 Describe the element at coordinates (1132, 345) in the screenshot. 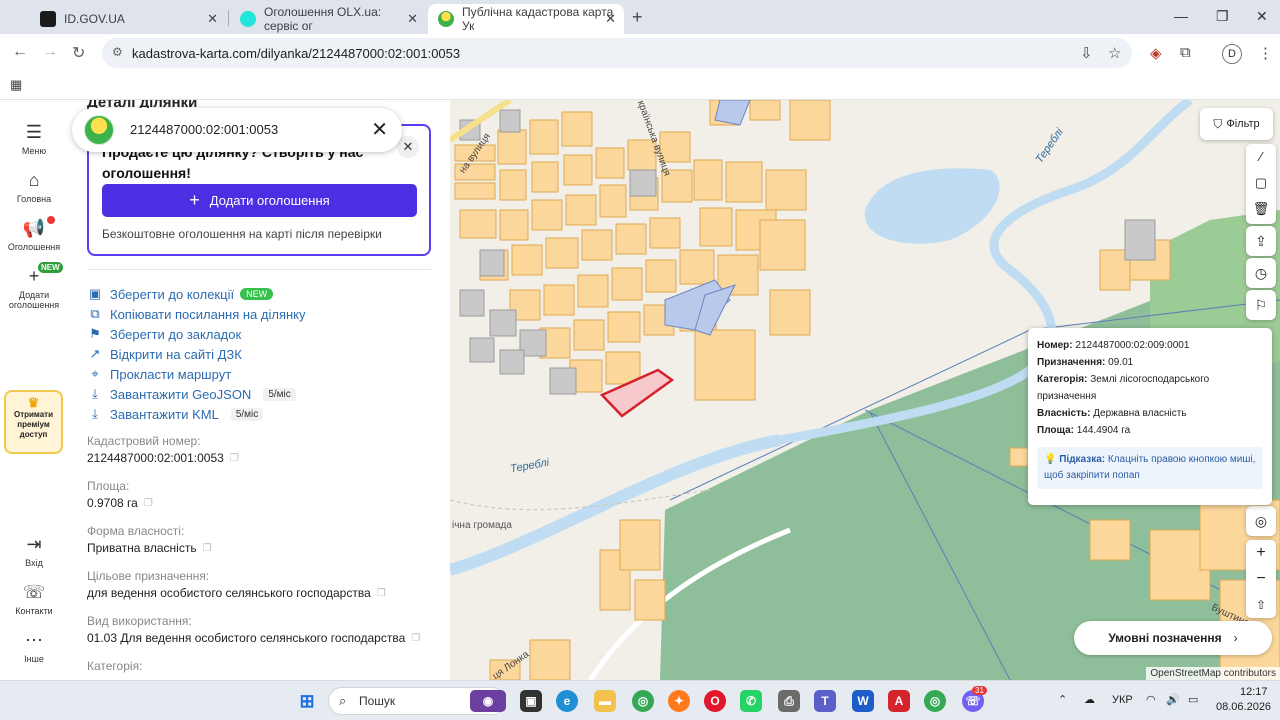

I see `popup-value: 2124487000:02:009:0001` at that location.